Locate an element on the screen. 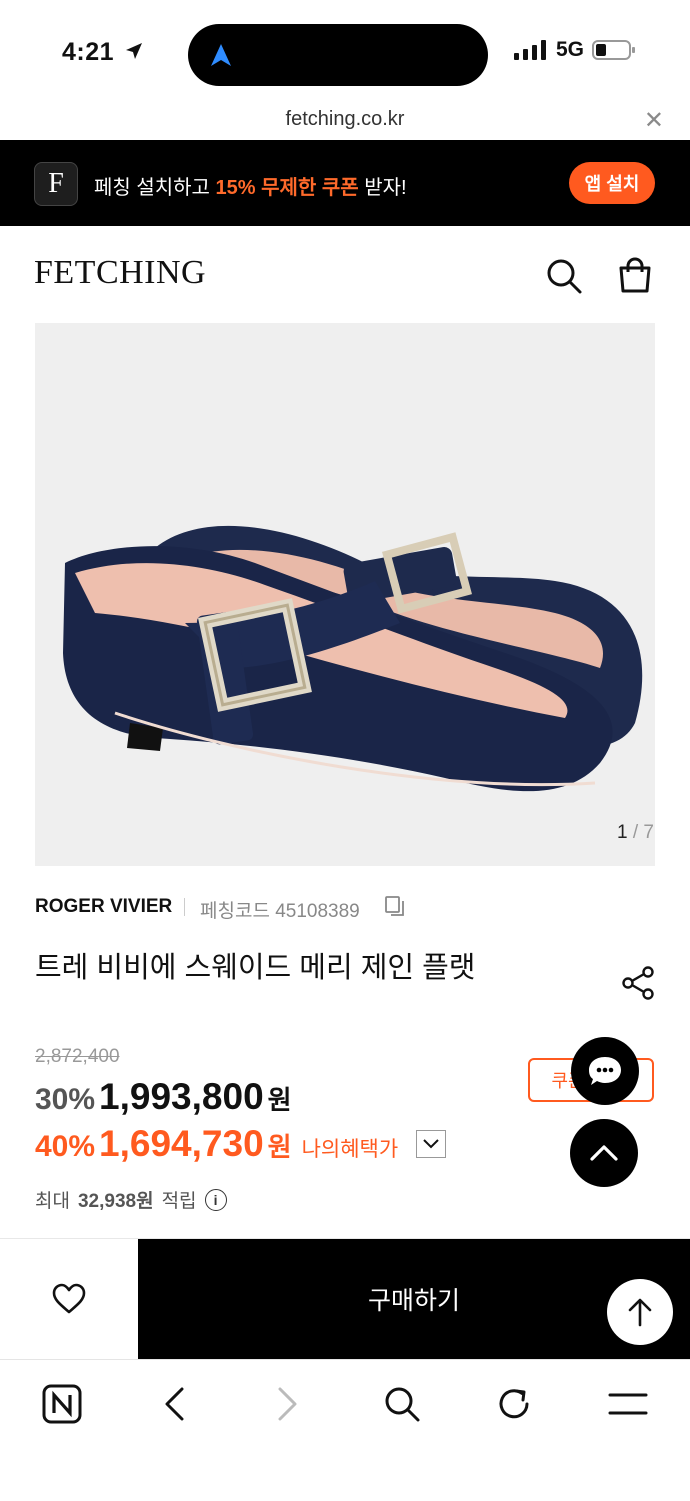 This screenshot has height=1501, width=690. share-icon is located at coordinates (638, 983).